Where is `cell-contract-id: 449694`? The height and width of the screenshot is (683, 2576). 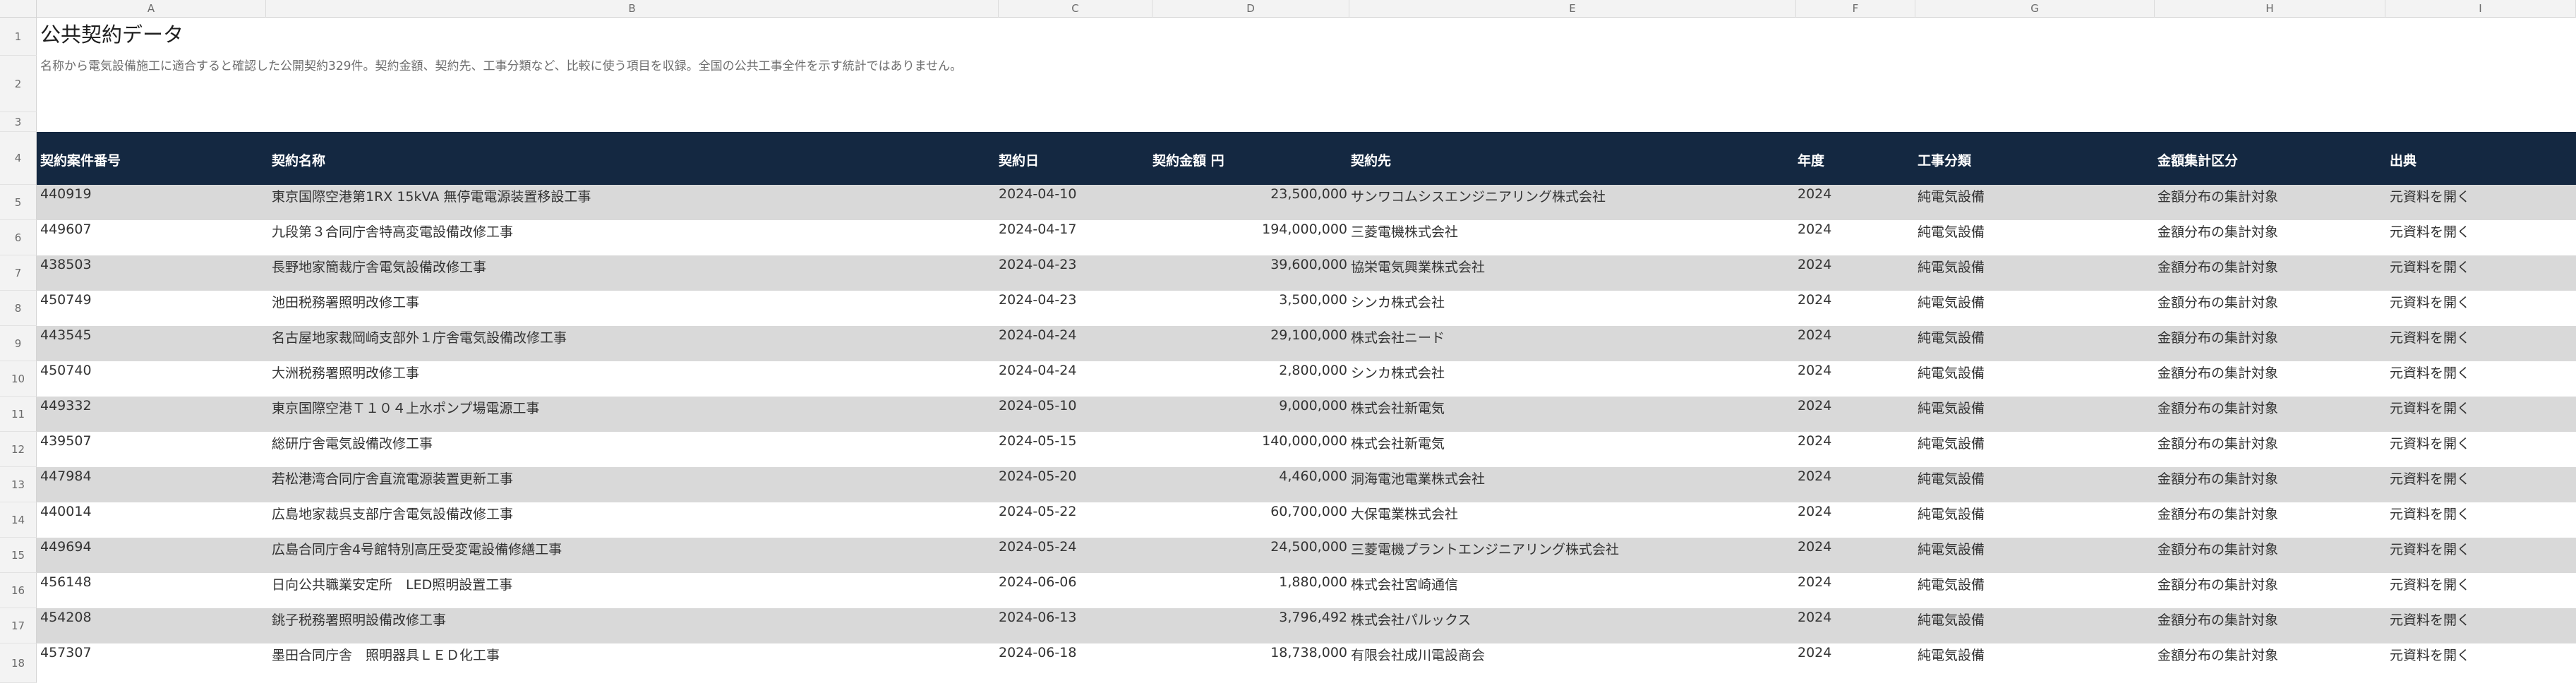
cell-contract-id: 449694 is located at coordinates (66, 547).